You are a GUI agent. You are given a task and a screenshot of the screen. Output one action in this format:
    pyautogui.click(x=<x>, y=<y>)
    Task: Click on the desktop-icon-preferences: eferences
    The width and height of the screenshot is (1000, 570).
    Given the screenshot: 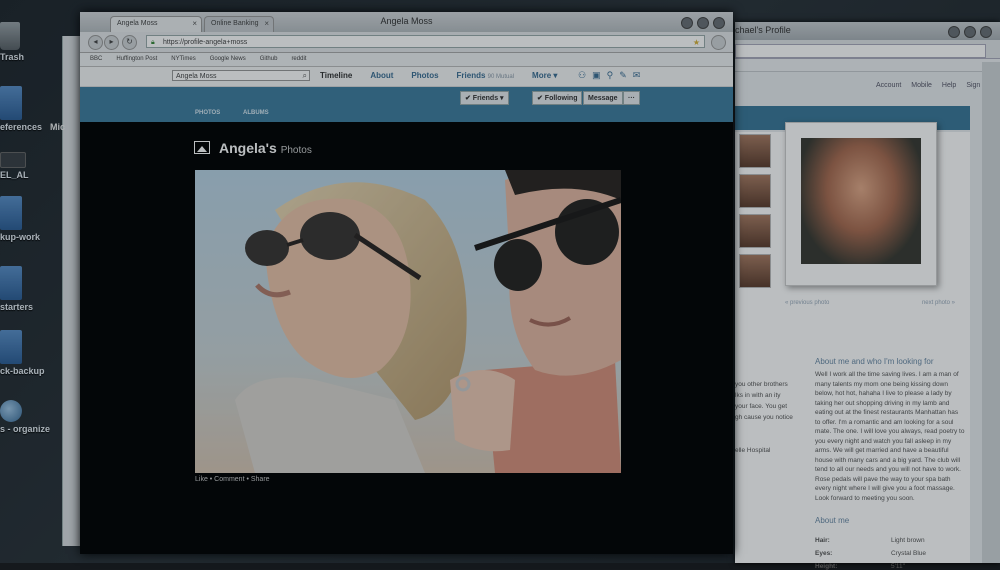 What is the action you would take?
    pyautogui.click(x=24, y=109)
    